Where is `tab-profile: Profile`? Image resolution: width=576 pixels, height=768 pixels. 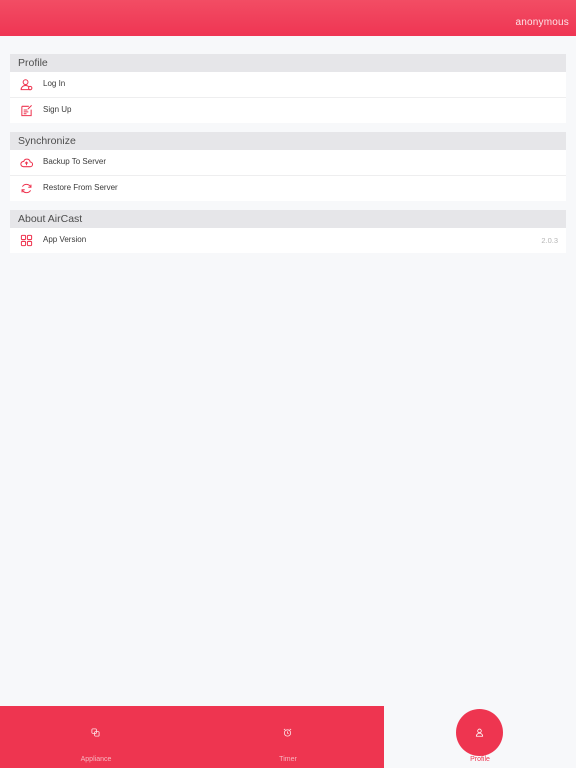
tab-profile: Profile is located at coordinates (480, 737).